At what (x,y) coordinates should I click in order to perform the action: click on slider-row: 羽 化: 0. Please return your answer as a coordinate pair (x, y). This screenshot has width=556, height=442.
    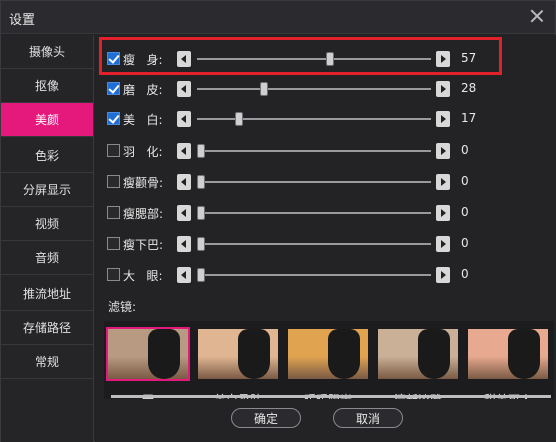
    Looking at the image, I should click on (327, 151).